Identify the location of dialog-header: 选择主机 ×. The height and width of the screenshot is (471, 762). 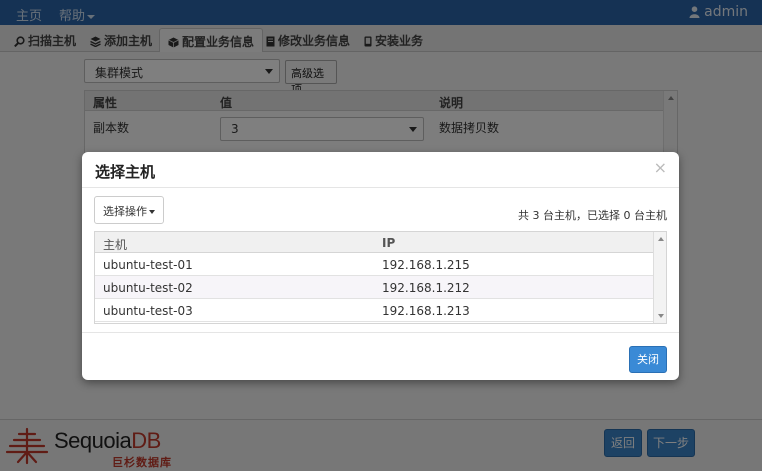
(380, 170).